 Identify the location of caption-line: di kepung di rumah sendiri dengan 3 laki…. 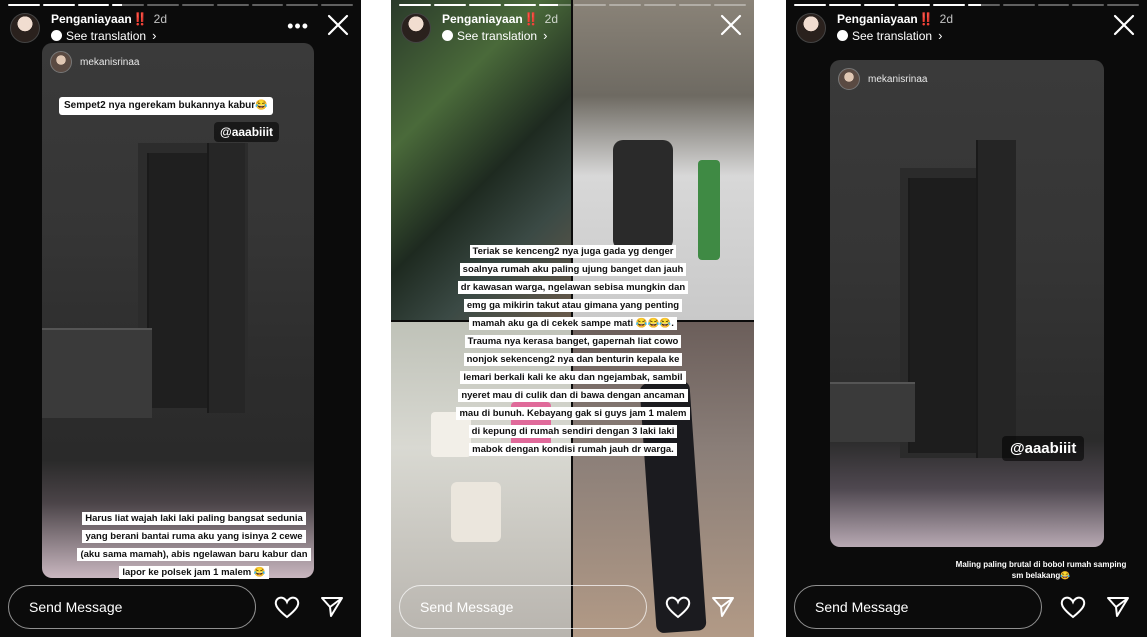
(573, 431).